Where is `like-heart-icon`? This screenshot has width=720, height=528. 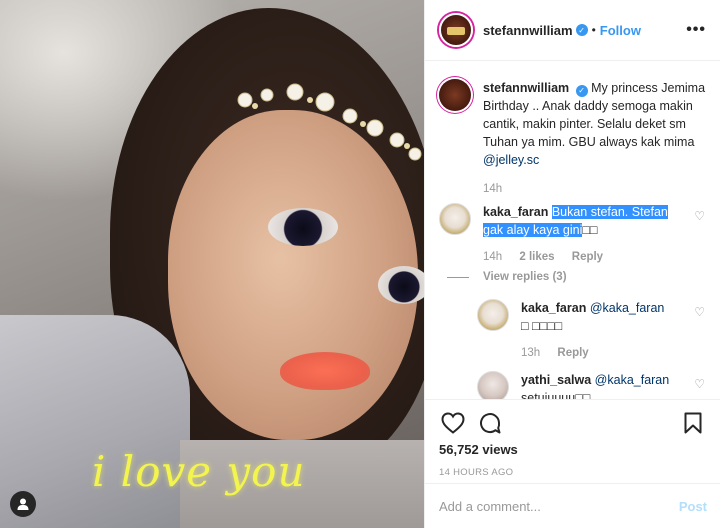
like-heart-icon is located at coordinates (453, 423).